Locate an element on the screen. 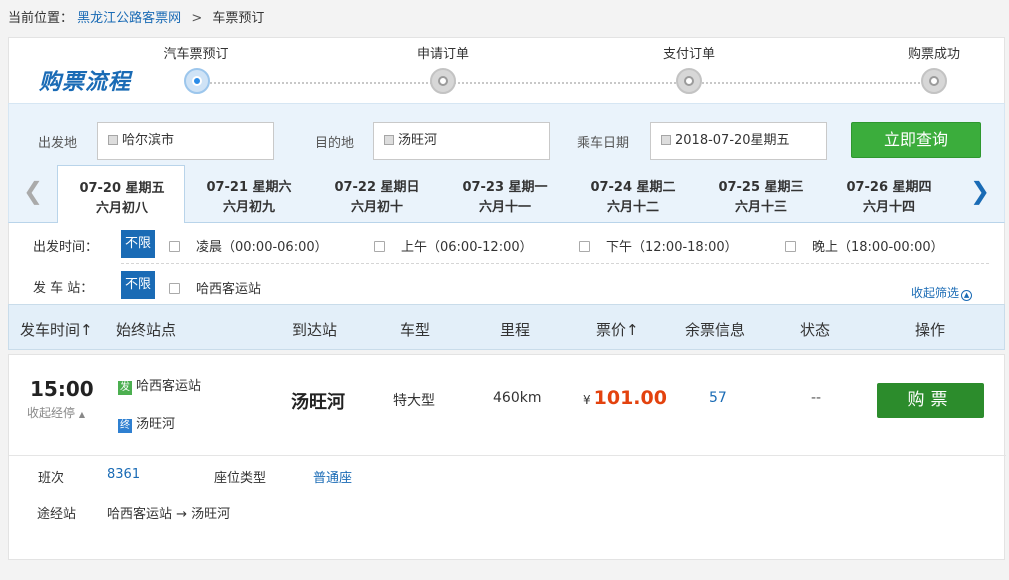  header-arrival: 到达站 is located at coordinates (315, 330).